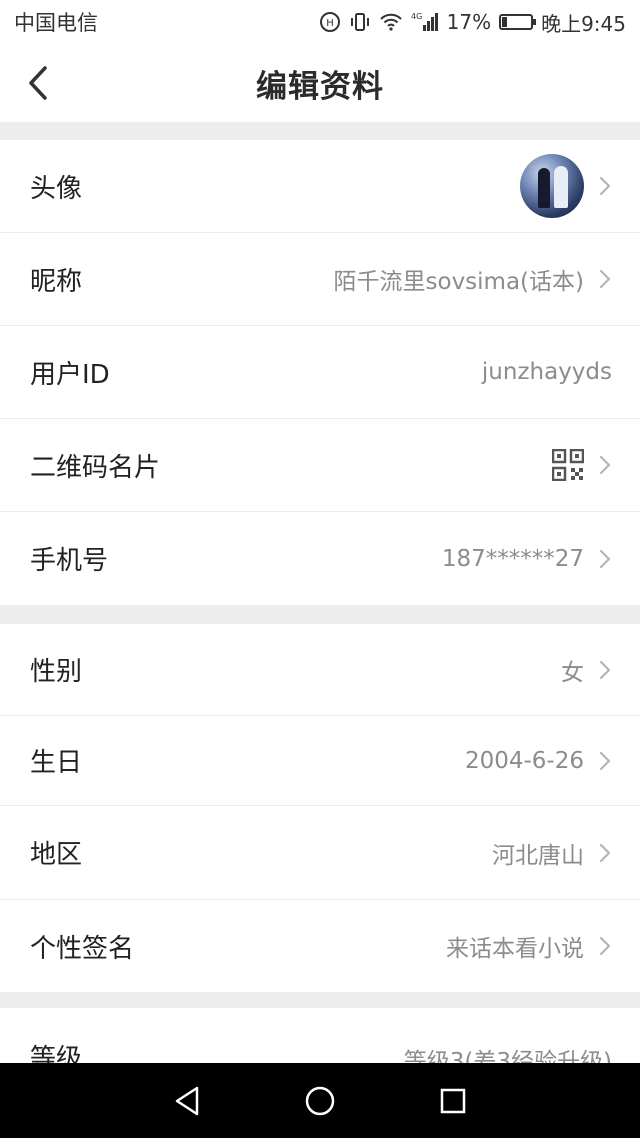 This screenshot has width=640, height=1138. What do you see at coordinates (458, 282) in the screenshot?
I see `nickname-value: 陌千流里sovsima(话本)` at bounding box center [458, 282].